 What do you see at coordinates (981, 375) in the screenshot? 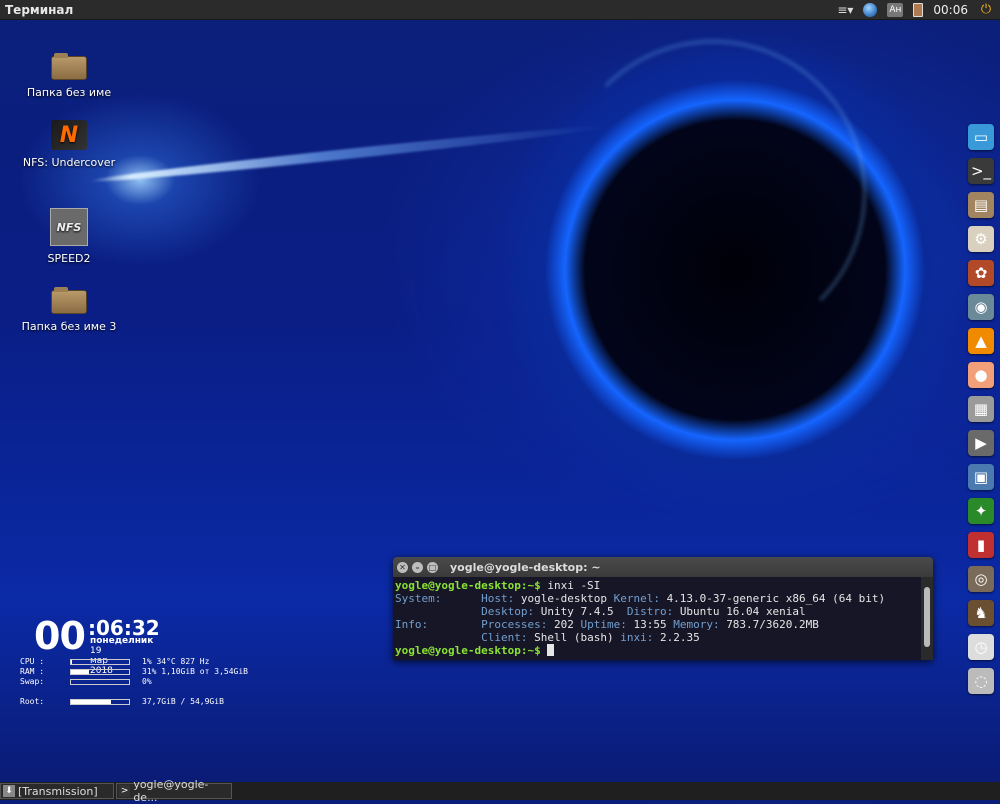
I see `dock-peach-icon: ●` at bounding box center [981, 375].